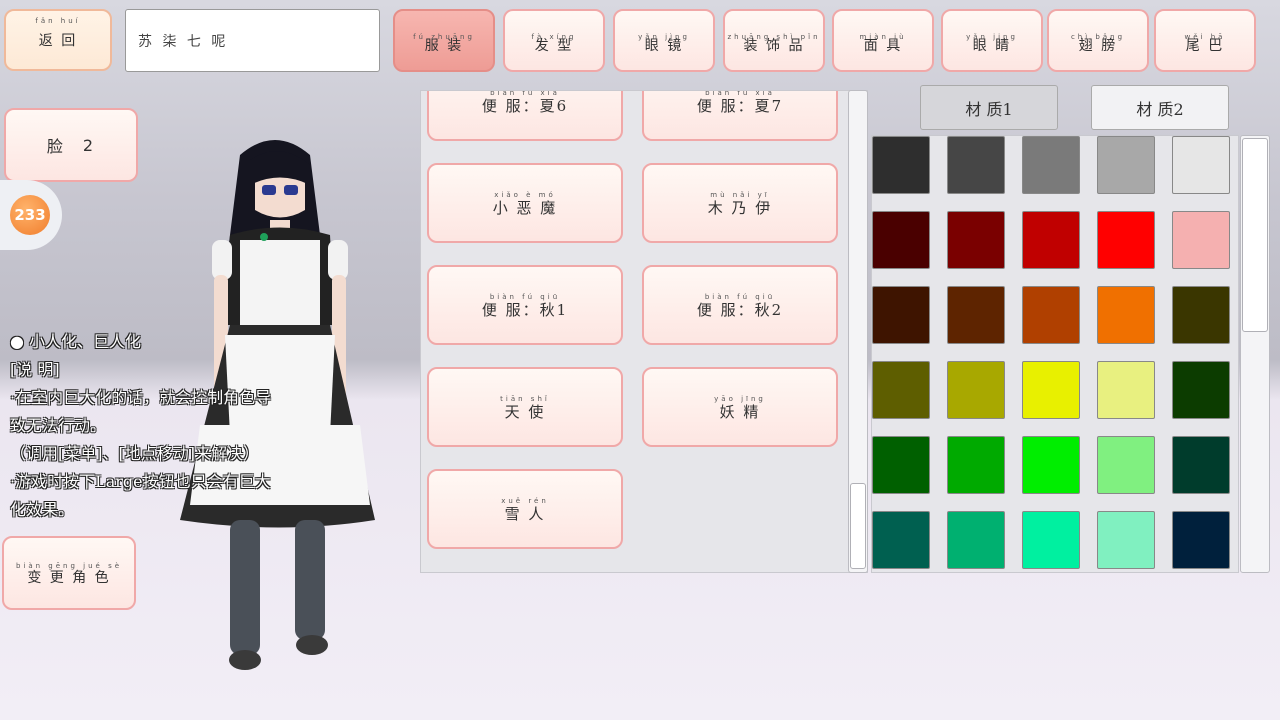 The width and height of the screenshot is (1280, 720). I want to click on tab-pinyin: yǎn jing, so click(992, 37).